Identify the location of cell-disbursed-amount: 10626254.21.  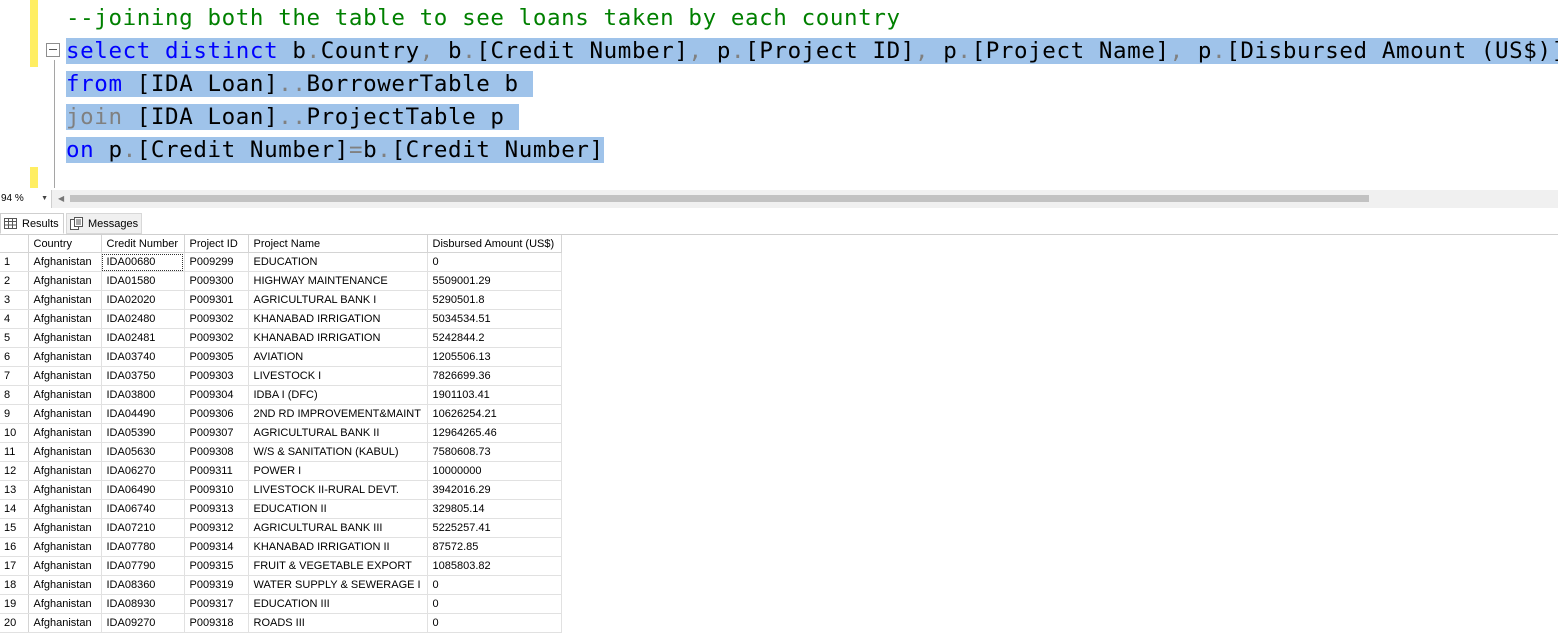
(494, 414).